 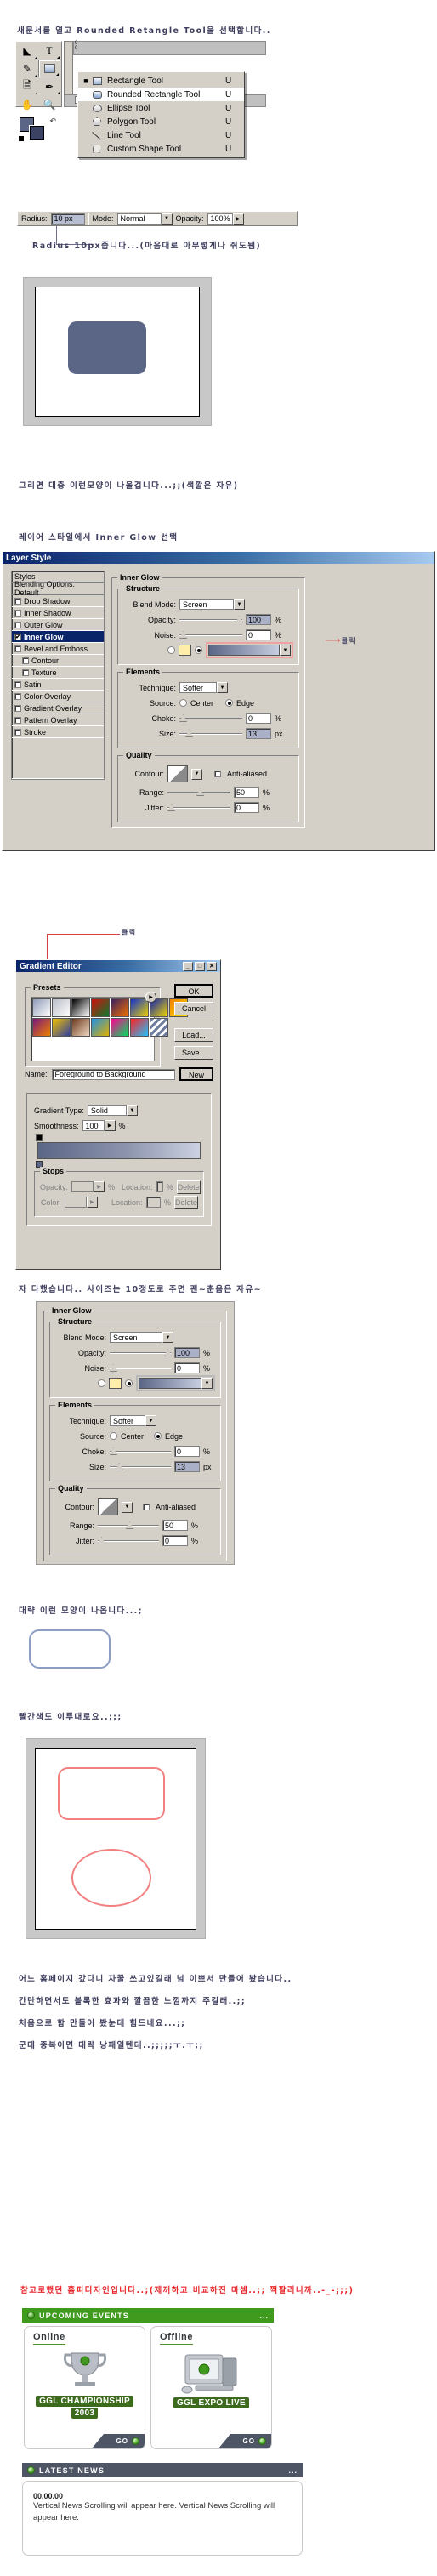 What do you see at coordinates (161, 135) in the screenshot?
I see `menu-item-line-tool: Line Tool U` at bounding box center [161, 135].